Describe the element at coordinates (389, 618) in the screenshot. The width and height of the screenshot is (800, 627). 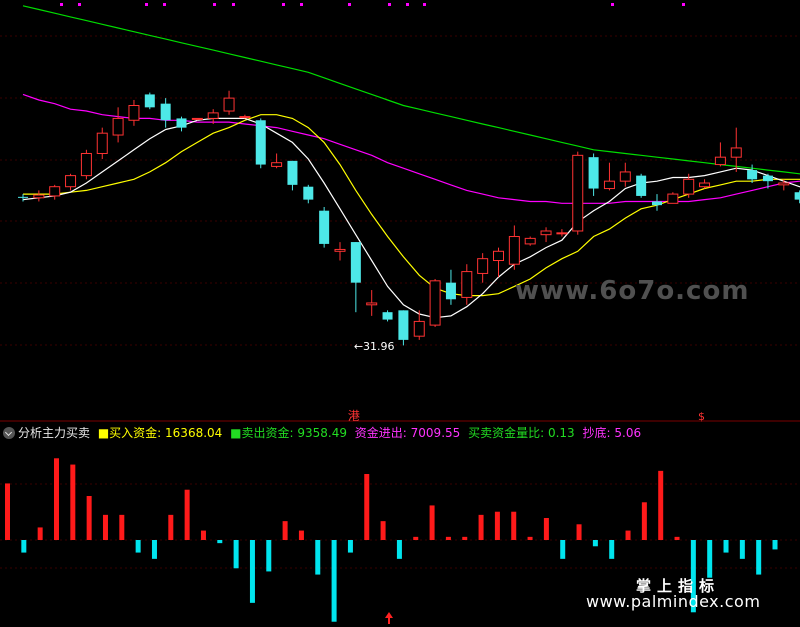
I see `up-arrow-icon` at that location.